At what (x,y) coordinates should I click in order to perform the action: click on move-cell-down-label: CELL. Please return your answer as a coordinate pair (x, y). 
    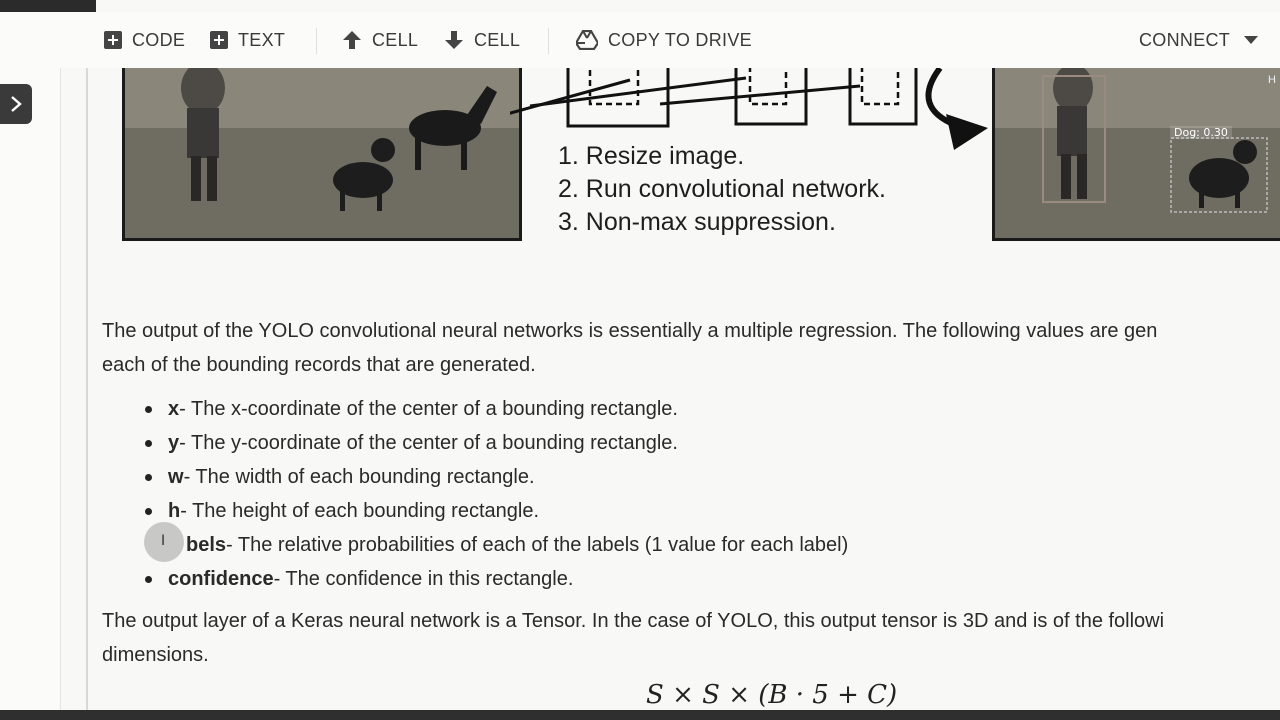
    Looking at the image, I should click on (497, 39).